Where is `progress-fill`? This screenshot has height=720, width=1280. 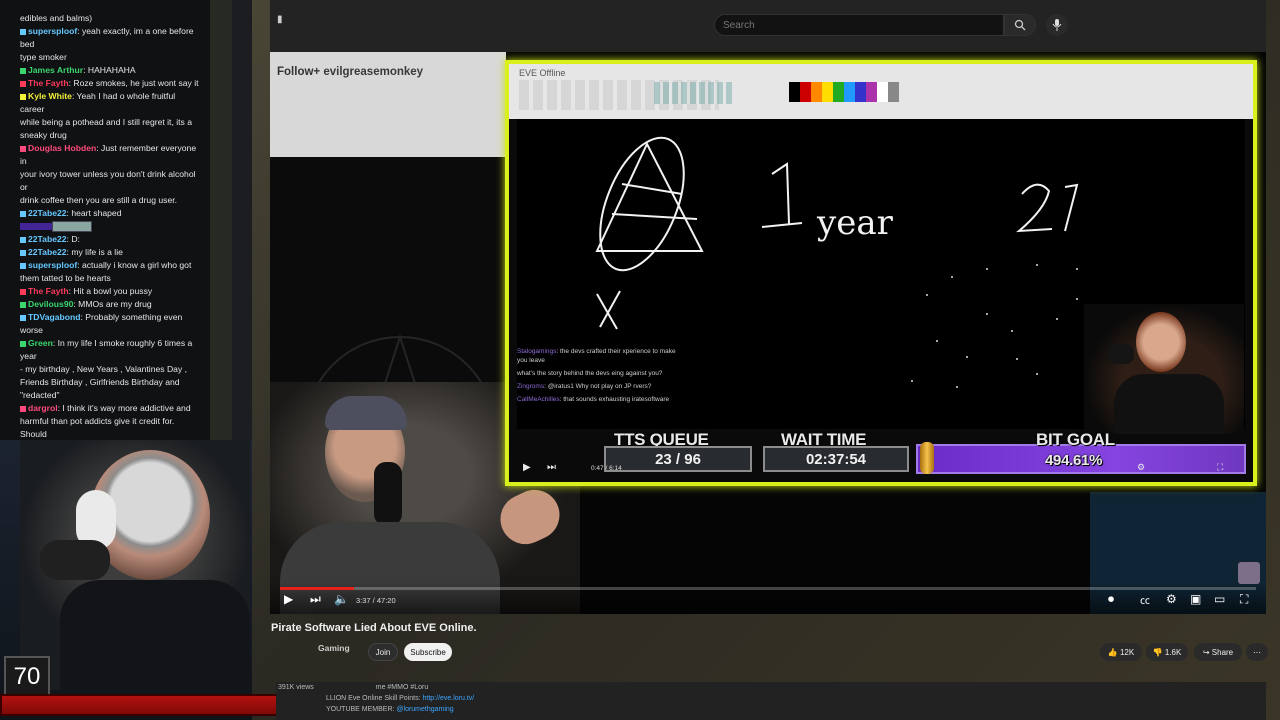 progress-fill is located at coordinates (317, 588).